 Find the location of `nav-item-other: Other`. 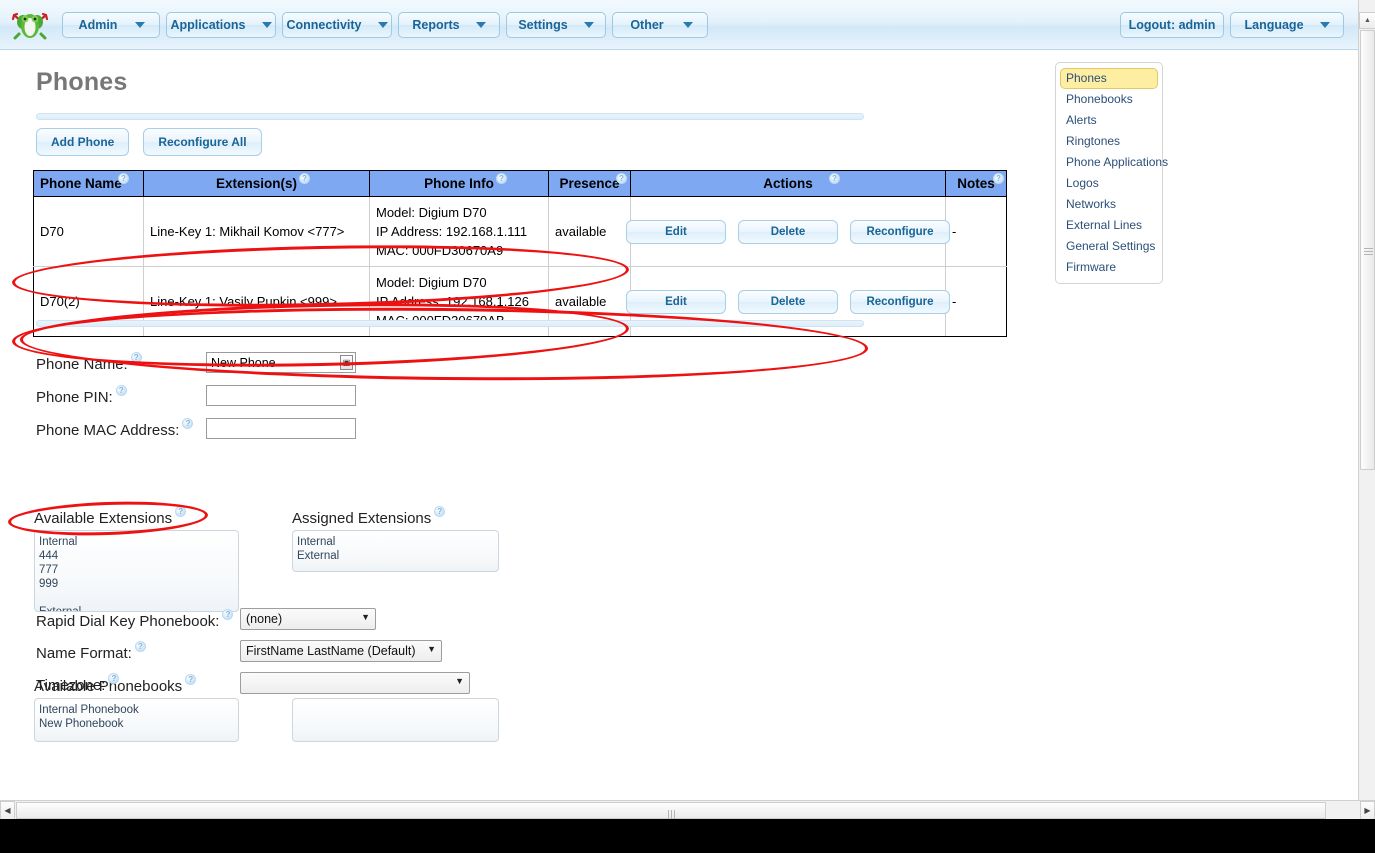

nav-item-other: Other is located at coordinates (660, 24).